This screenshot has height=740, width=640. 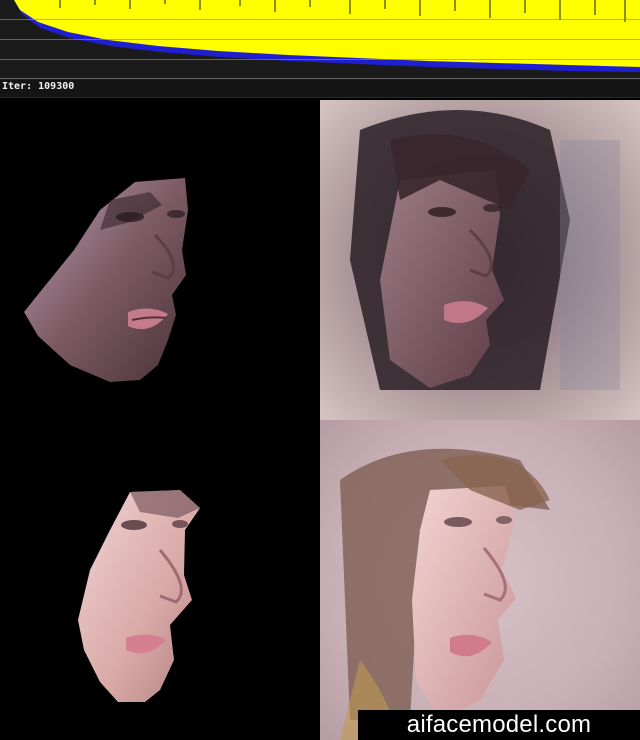 I want to click on iter-value: 109300, so click(x=56, y=86).